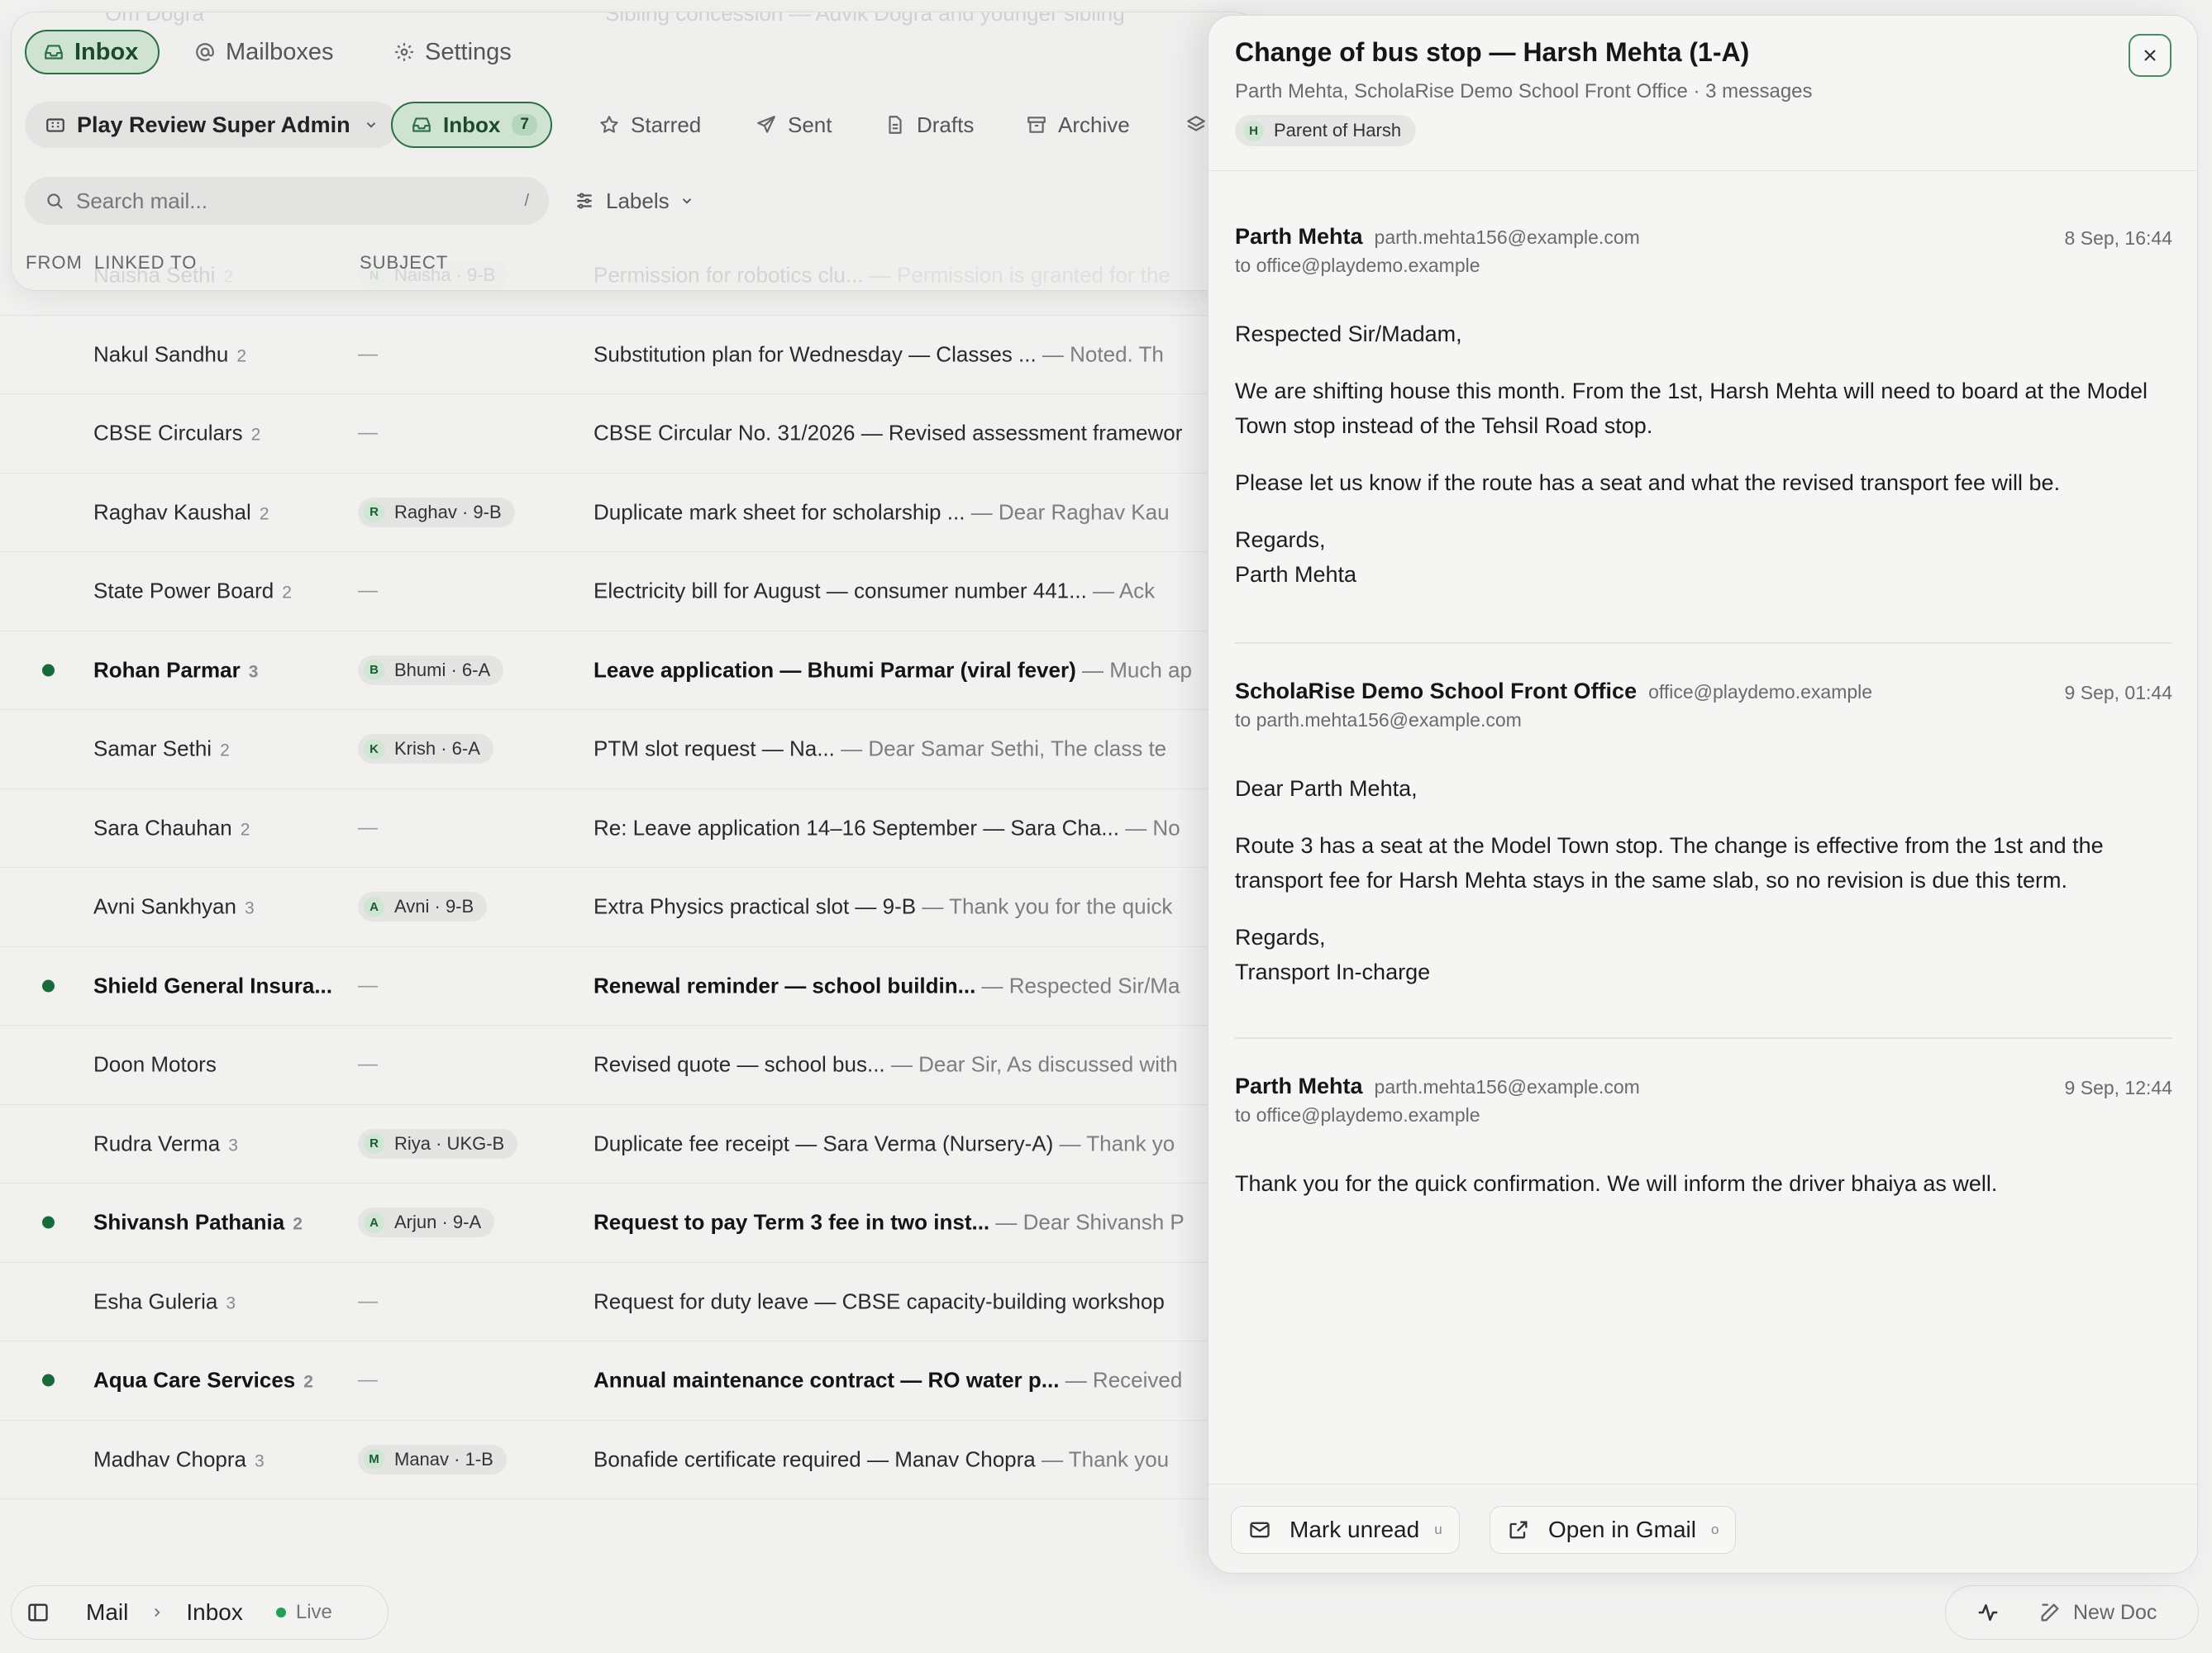  I want to click on message-paragraph: Regards, Parth Mehta, so click(1296, 557).